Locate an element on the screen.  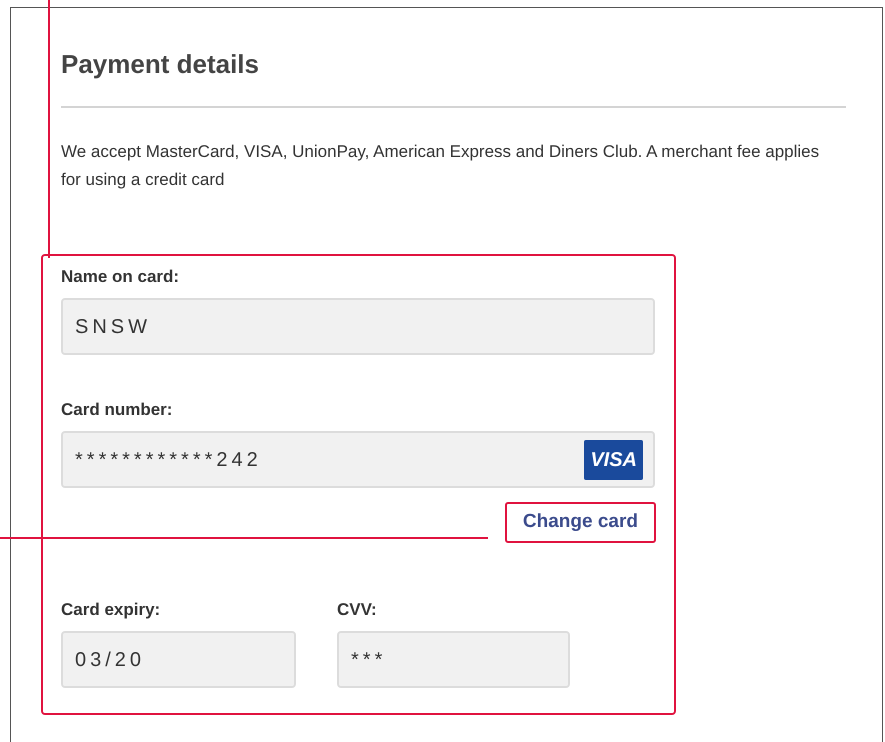
field-label: Name on card: is located at coordinates (120, 277).